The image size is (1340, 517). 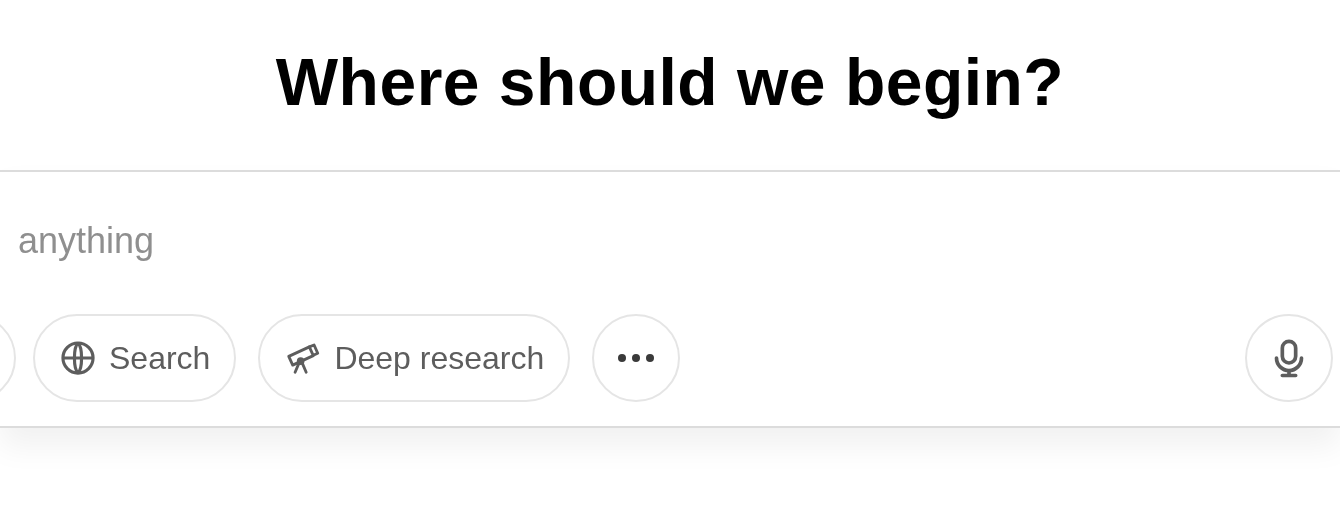 What do you see at coordinates (670, 82) in the screenshot?
I see `page-heading: Where should we begin?` at bounding box center [670, 82].